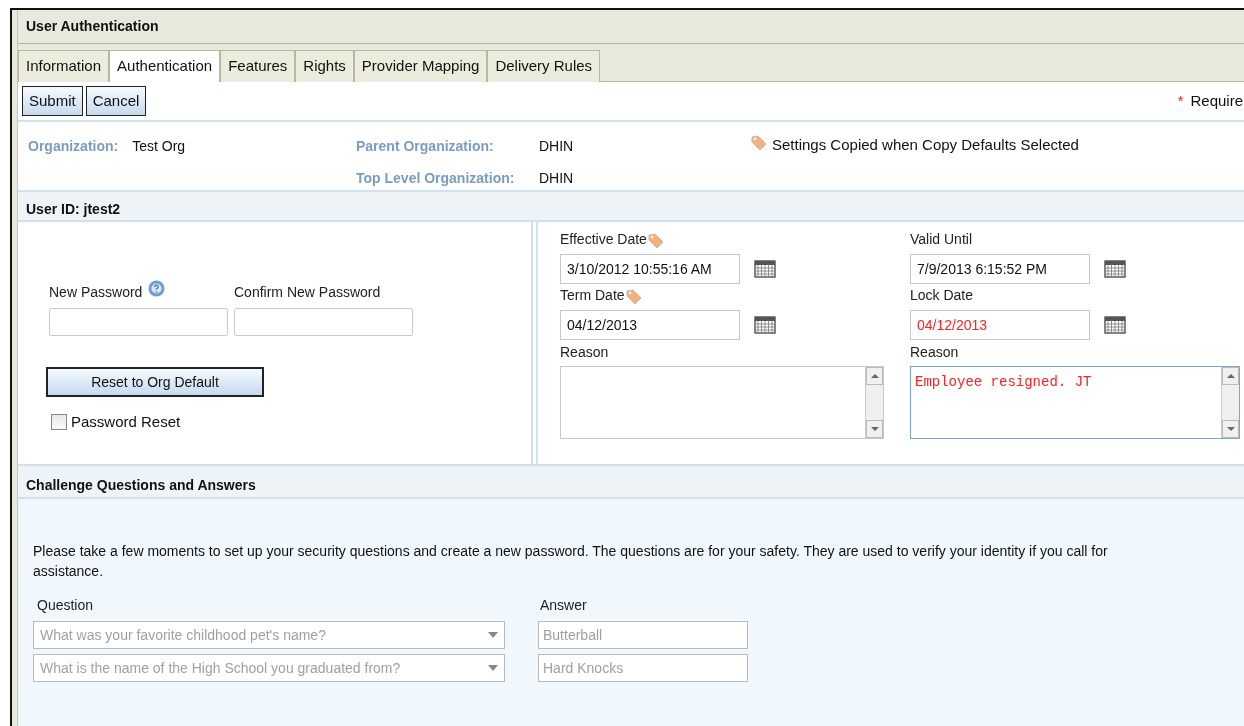 The image size is (1244, 726). What do you see at coordinates (155, 382) in the screenshot?
I see `reset-button: Reset to Org Default` at bounding box center [155, 382].